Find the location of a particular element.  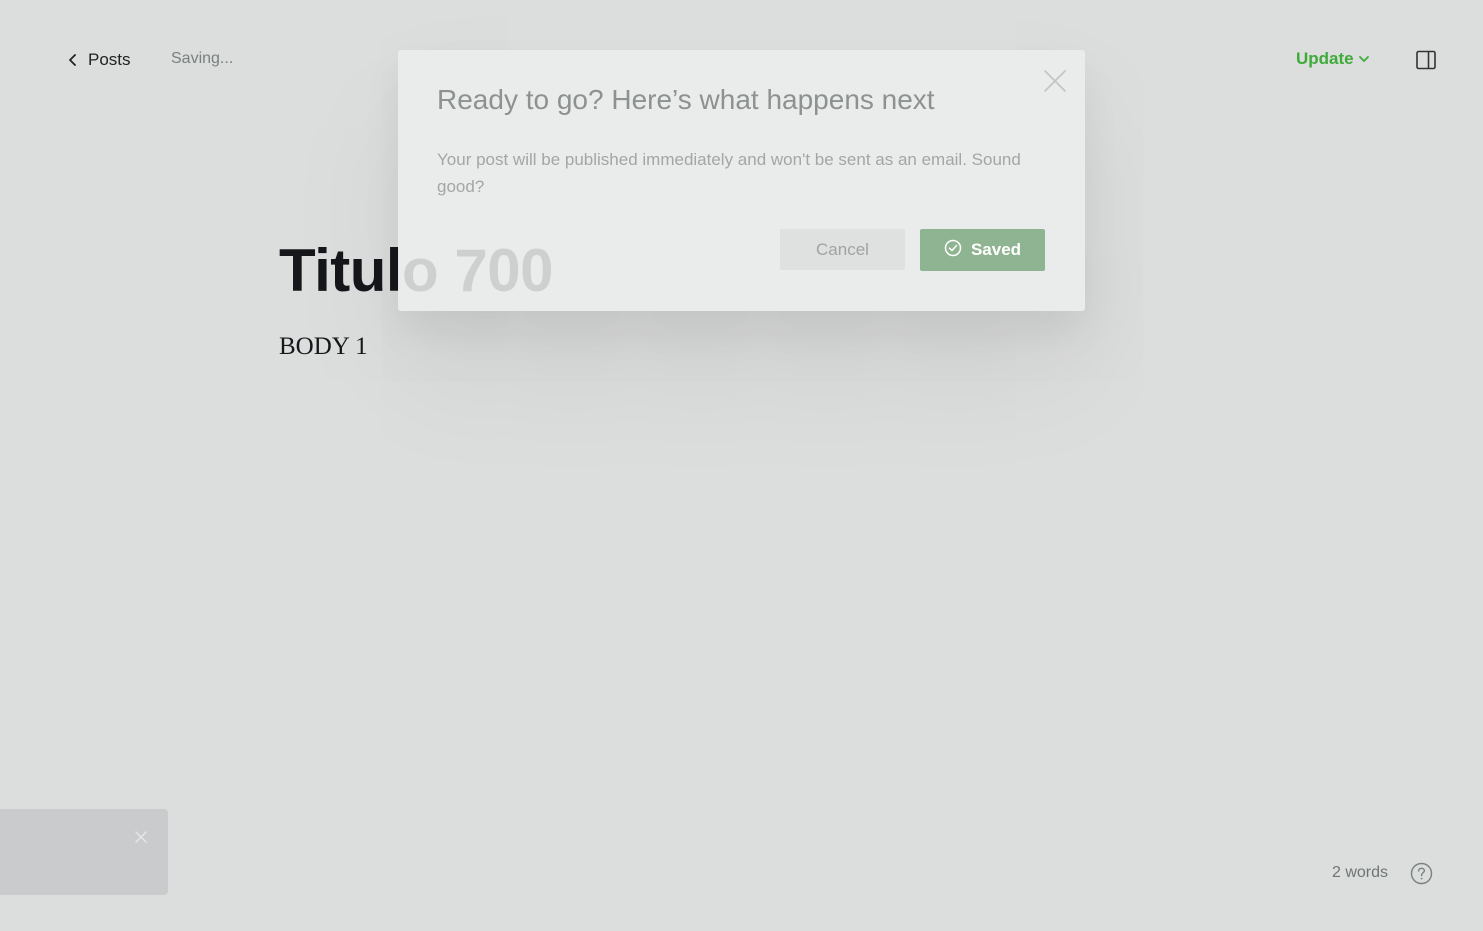

word-count: 2 words is located at coordinates (1360, 872).